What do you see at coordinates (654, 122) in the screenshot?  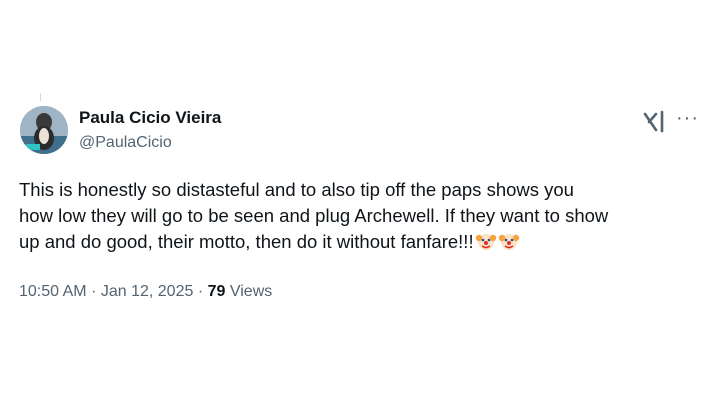 I see `grok-icon` at bounding box center [654, 122].